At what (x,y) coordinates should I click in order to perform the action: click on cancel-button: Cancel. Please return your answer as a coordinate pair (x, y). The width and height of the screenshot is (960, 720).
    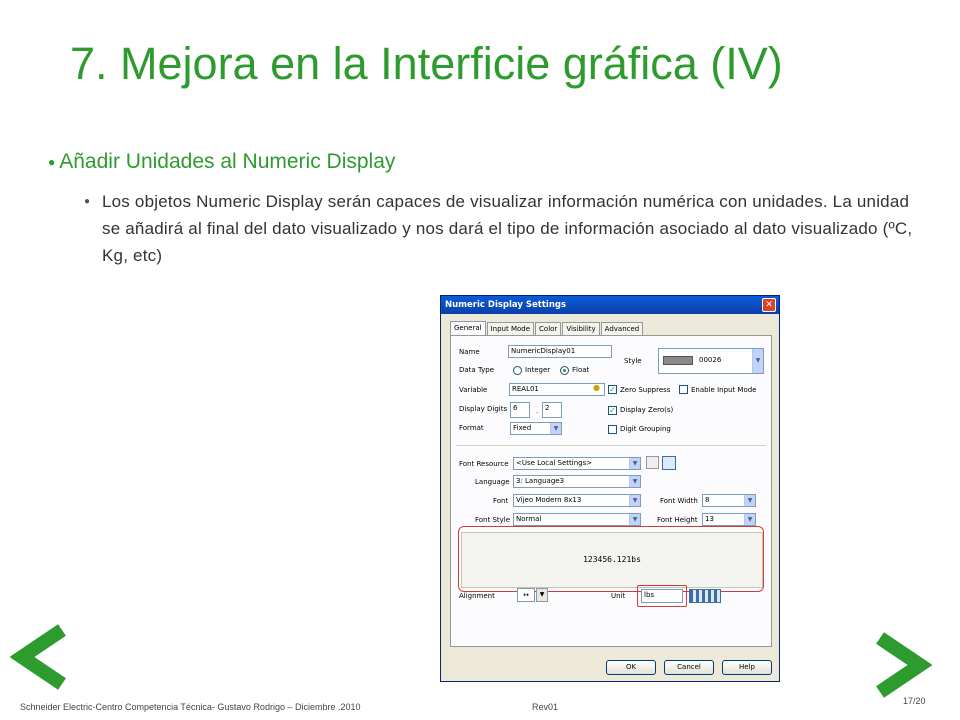
    Looking at the image, I should click on (689, 667).